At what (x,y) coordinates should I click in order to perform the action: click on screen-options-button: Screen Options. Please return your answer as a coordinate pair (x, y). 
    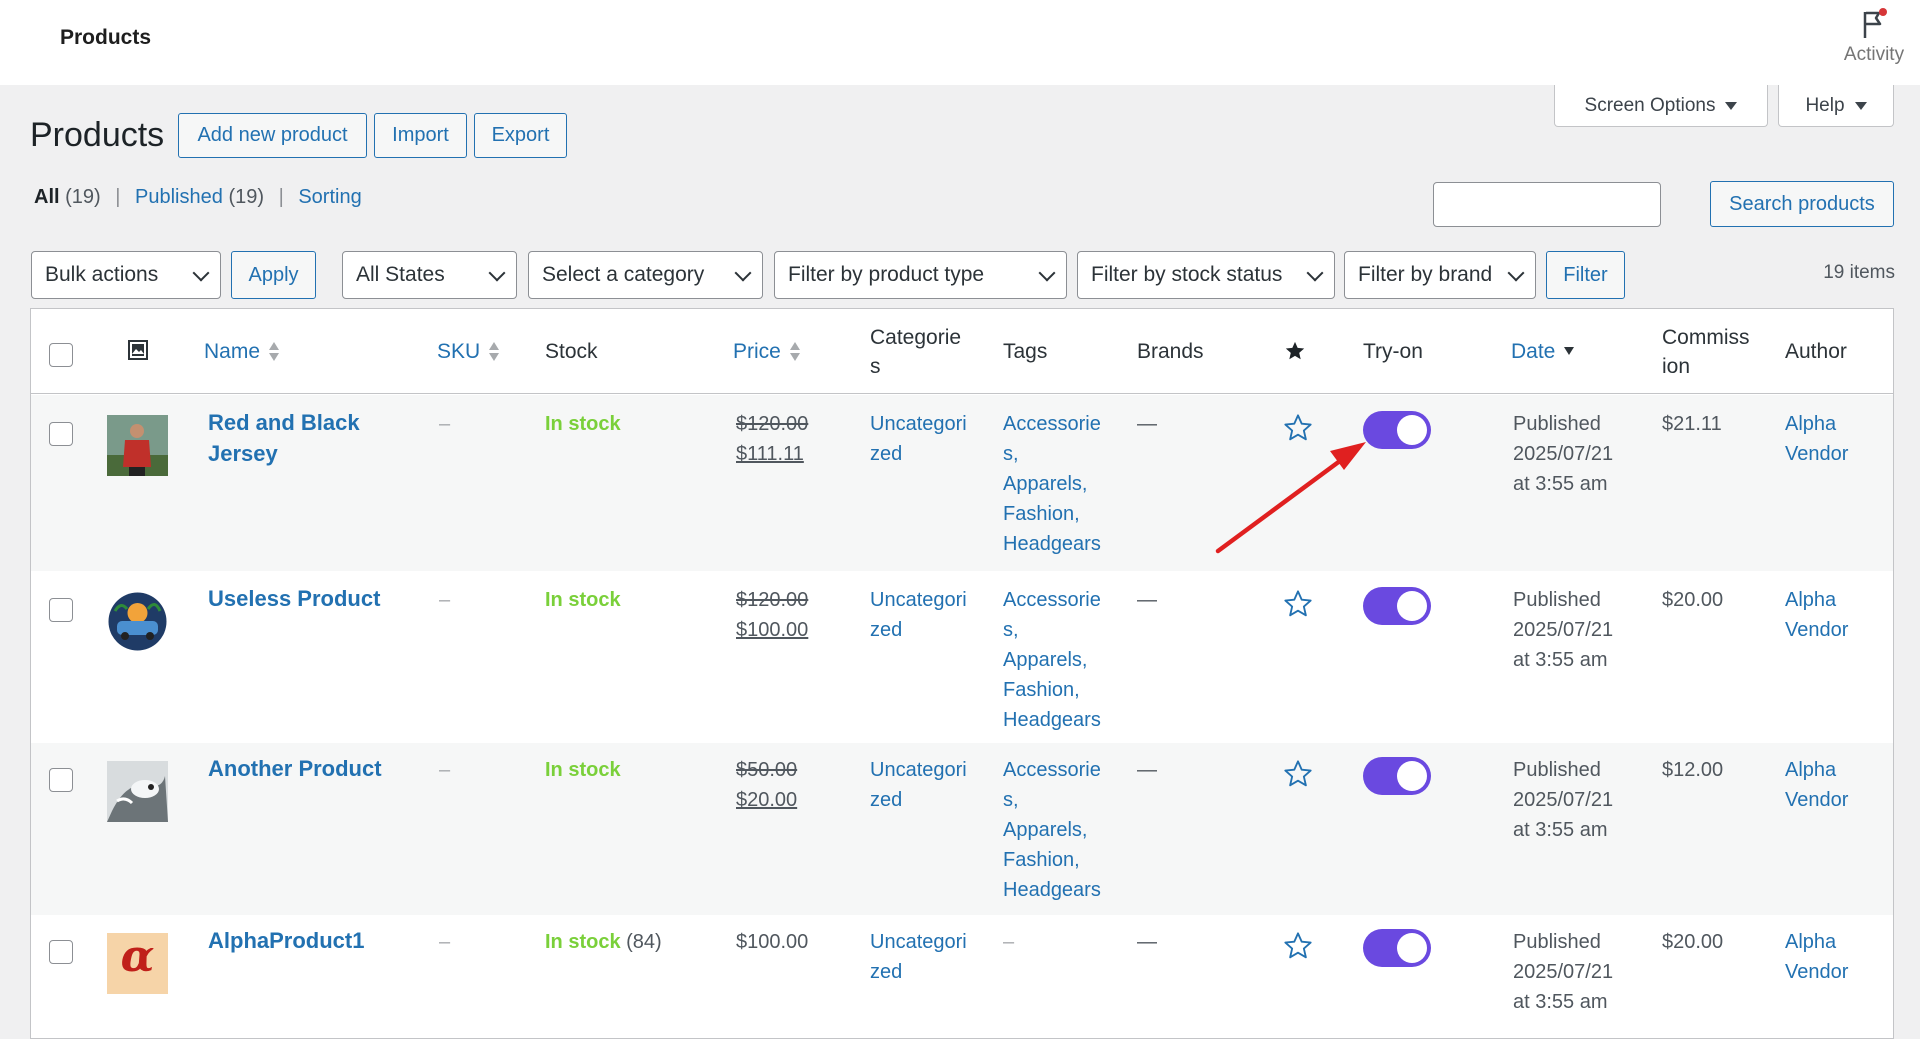
    Looking at the image, I should click on (1661, 106).